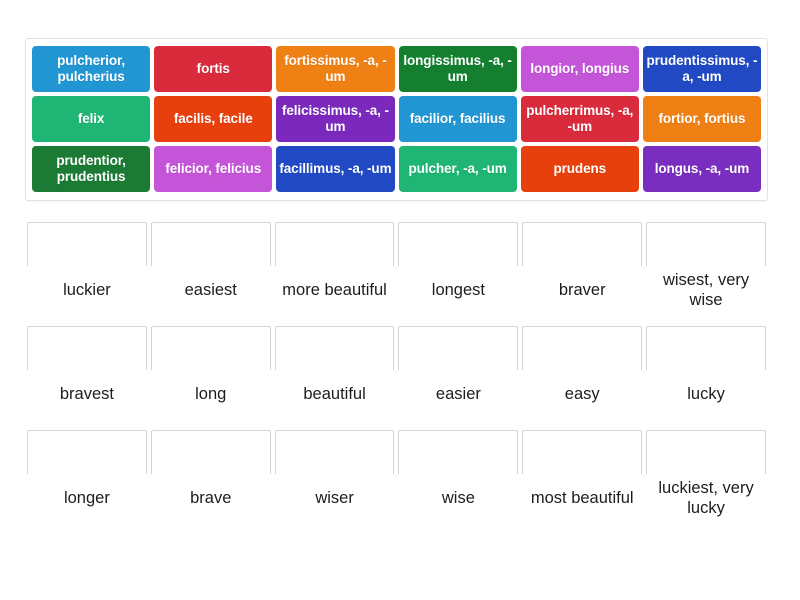 Image resolution: width=800 pixels, height=600 pixels. Describe the element at coordinates (210, 272) in the screenshot. I see `dropzone-cell: easiest` at that location.